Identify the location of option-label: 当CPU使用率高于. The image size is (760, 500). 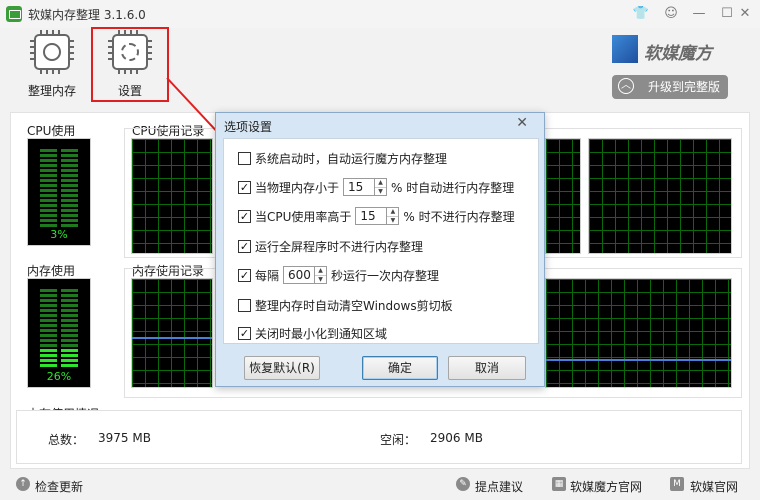
(303, 216).